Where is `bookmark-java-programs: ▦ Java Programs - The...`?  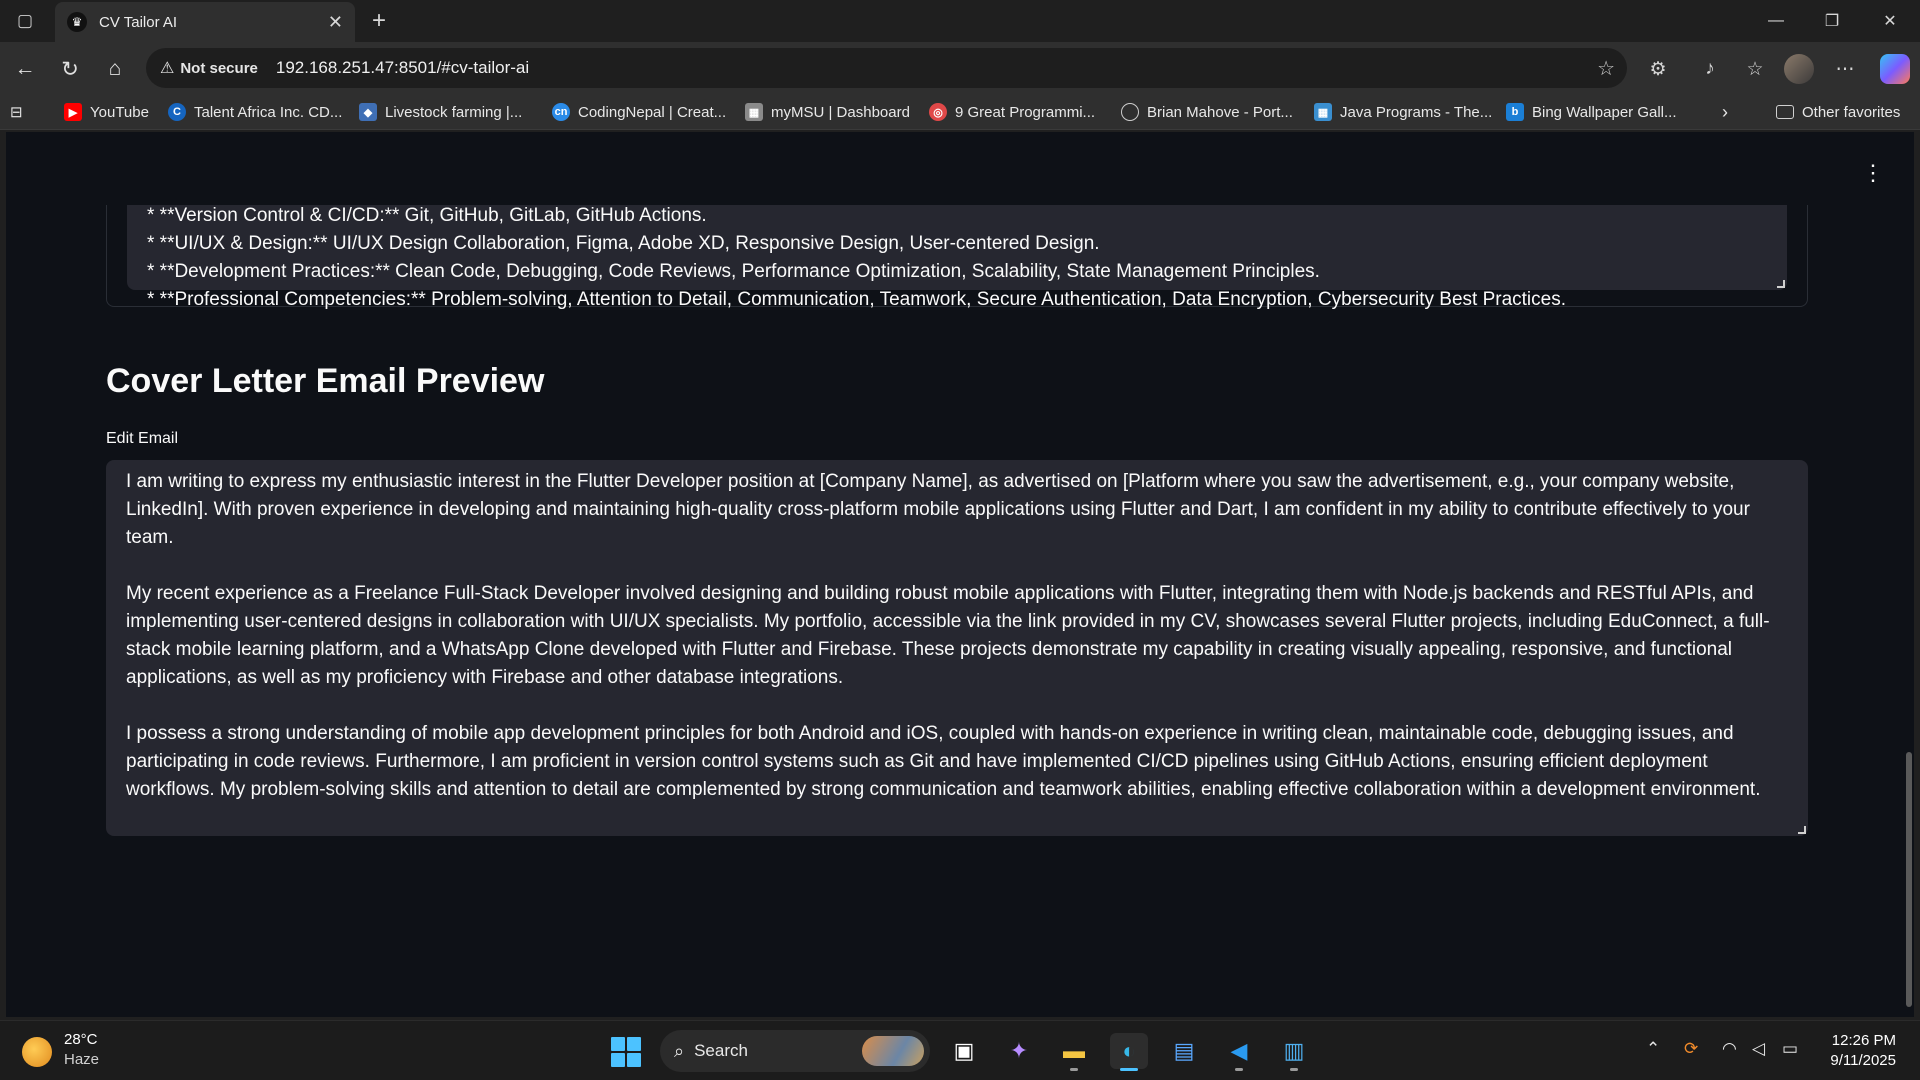 bookmark-java-programs: ▦ Java Programs - The... is located at coordinates (1403, 112).